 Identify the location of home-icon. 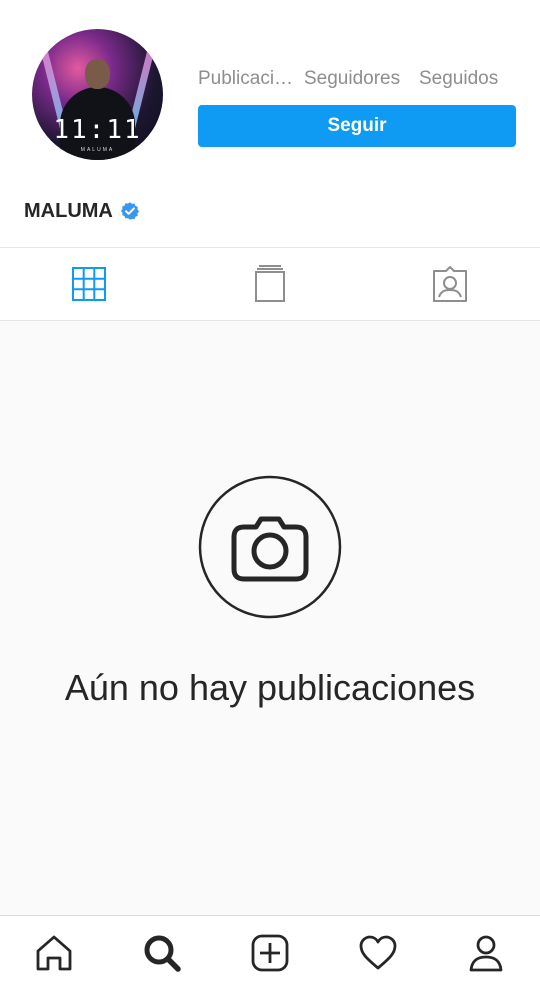
(54, 952).